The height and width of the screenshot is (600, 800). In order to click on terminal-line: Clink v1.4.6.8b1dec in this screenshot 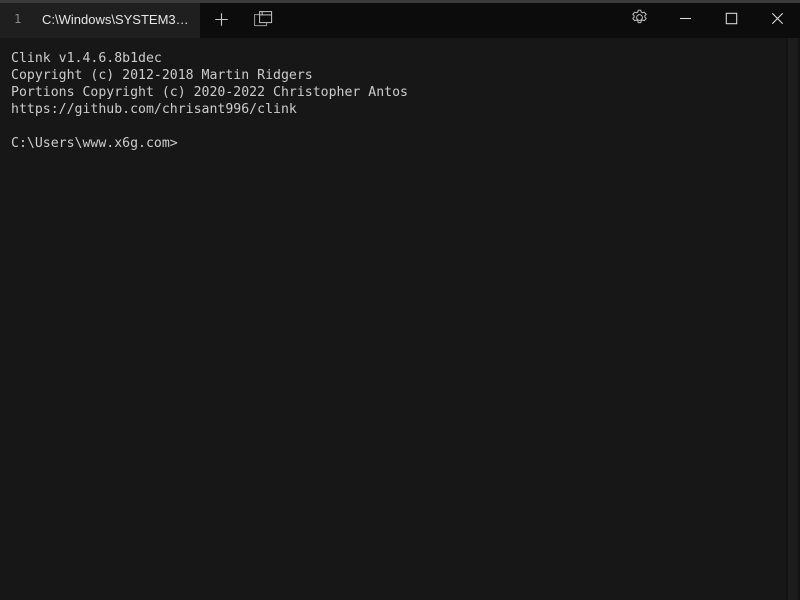, I will do `click(86, 58)`.